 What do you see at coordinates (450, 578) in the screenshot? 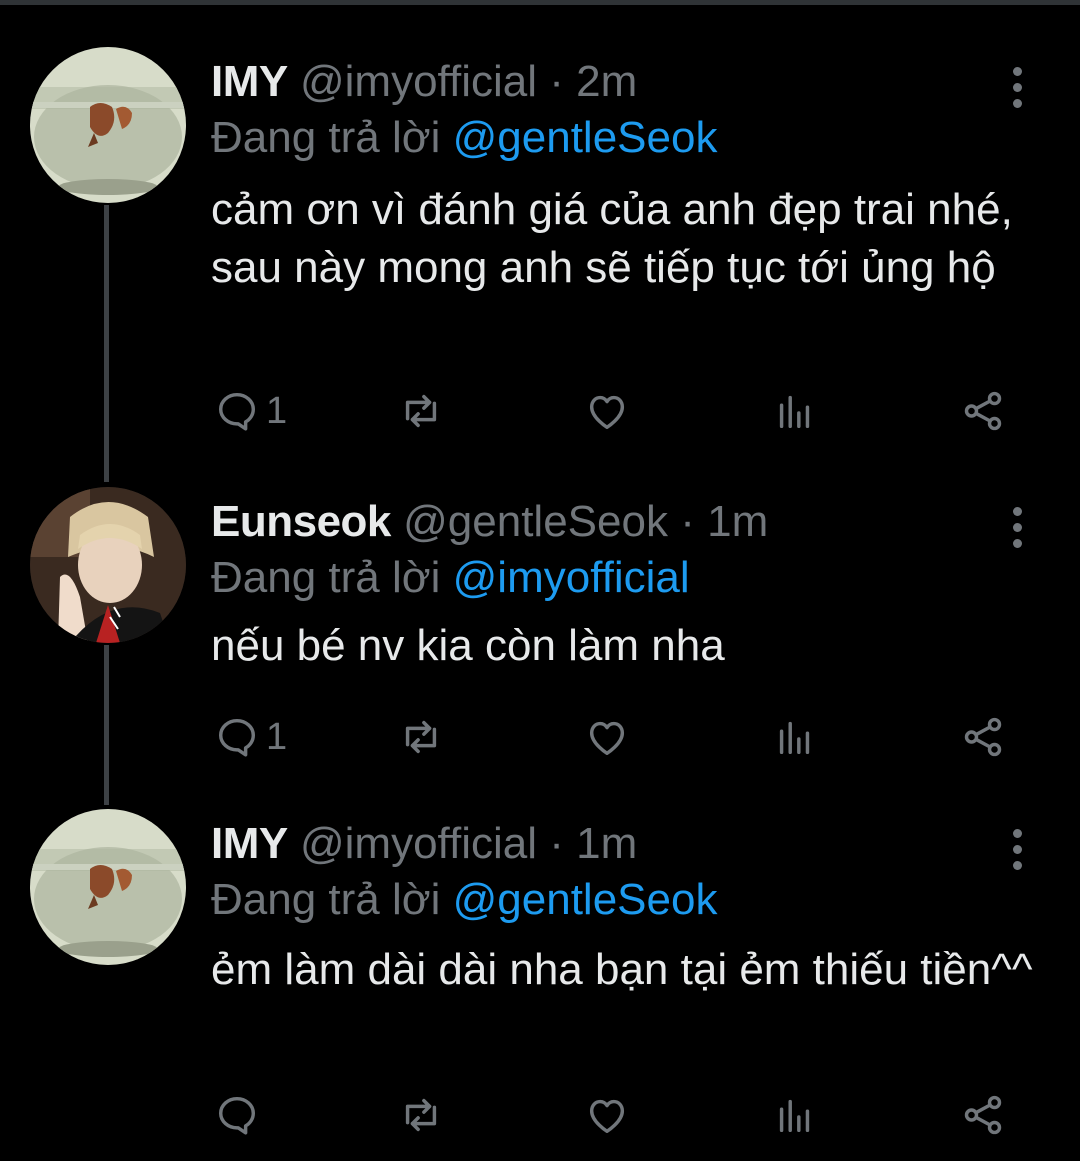
I see `replying-to: Đang trả lời @imyofficial` at bounding box center [450, 578].